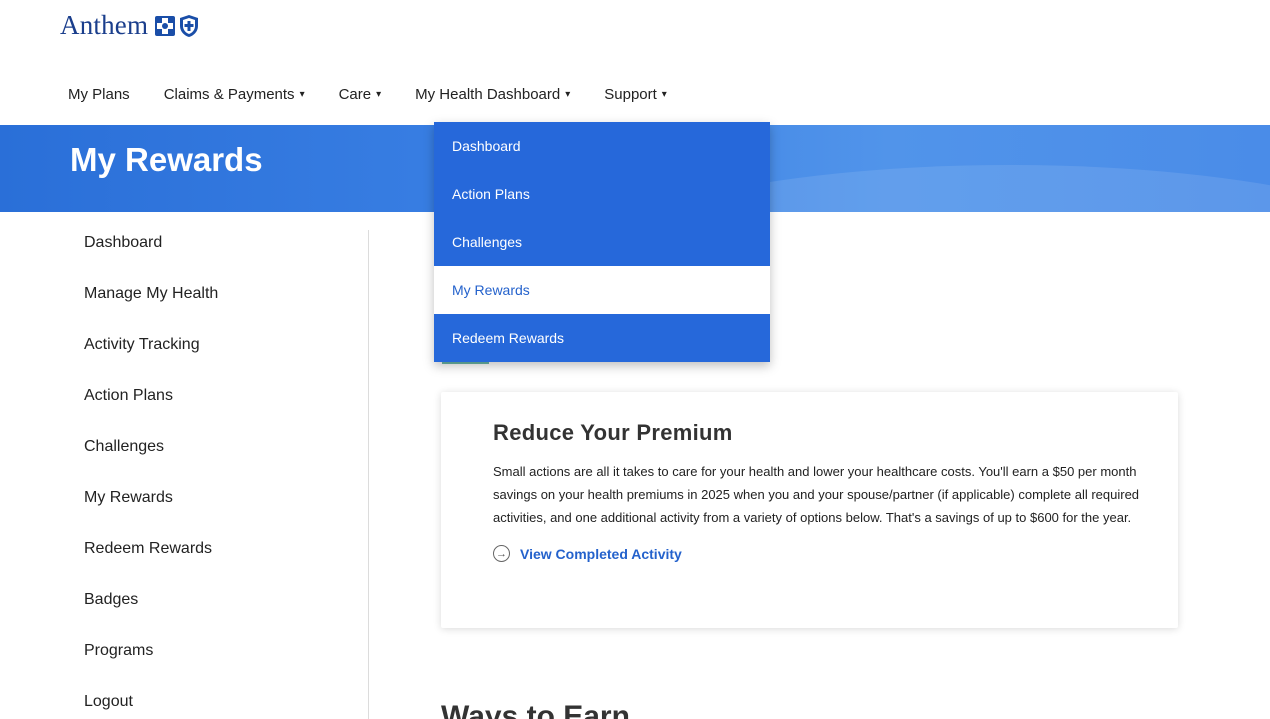 The height and width of the screenshot is (719, 1270). Describe the element at coordinates (224, 548) in the screenshot. I see `sidebar-item-redeem-rewards: Redeem Rewards` at that location.